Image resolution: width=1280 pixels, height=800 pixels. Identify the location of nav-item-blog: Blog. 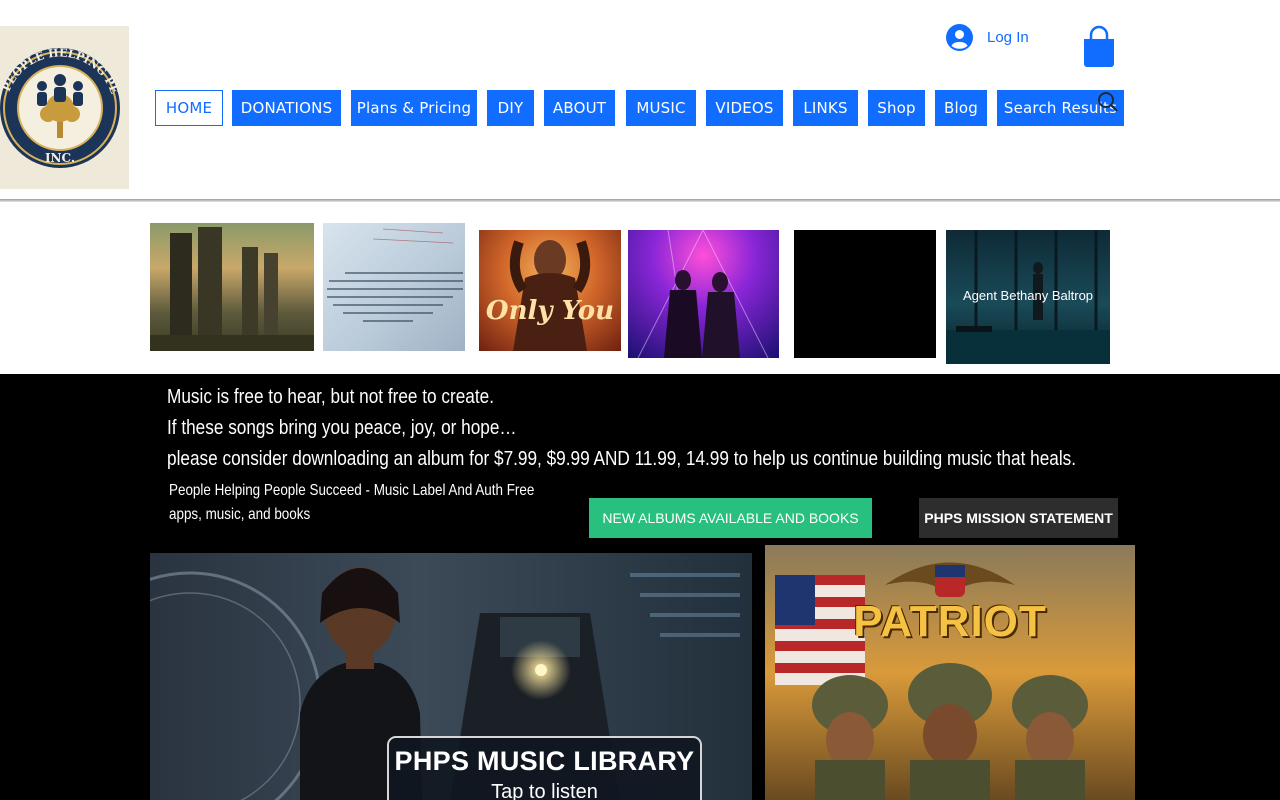
(961, 108).